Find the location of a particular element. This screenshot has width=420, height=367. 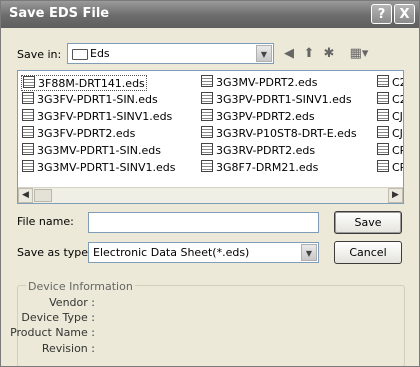

horizontal-scrollbar: ◀ ▶ is located at coordinates (210, 195).